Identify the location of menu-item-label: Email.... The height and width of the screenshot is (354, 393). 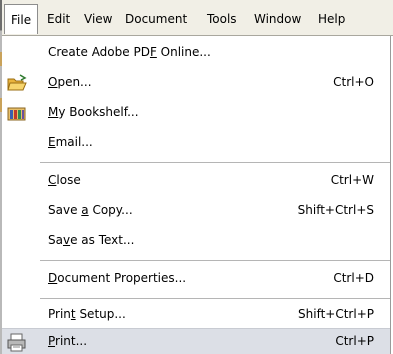
(70, 142).